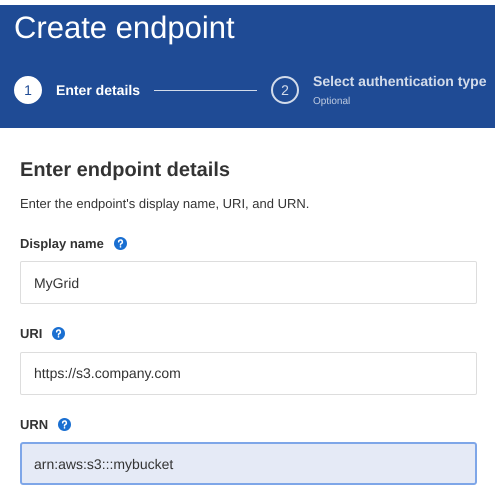 This screenshot has width=495, height=487. I want to click on field-label: URN, so click(34, 425).